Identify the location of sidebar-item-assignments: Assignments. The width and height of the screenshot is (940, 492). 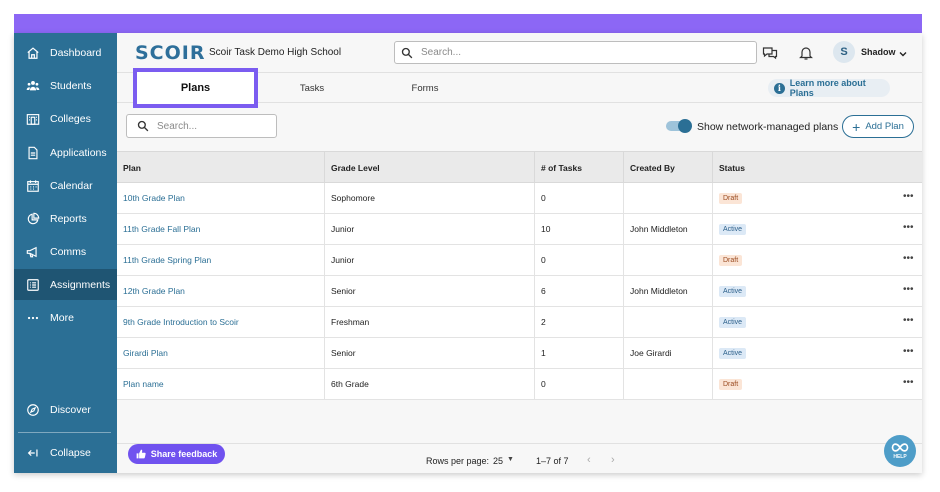
(65, 284).